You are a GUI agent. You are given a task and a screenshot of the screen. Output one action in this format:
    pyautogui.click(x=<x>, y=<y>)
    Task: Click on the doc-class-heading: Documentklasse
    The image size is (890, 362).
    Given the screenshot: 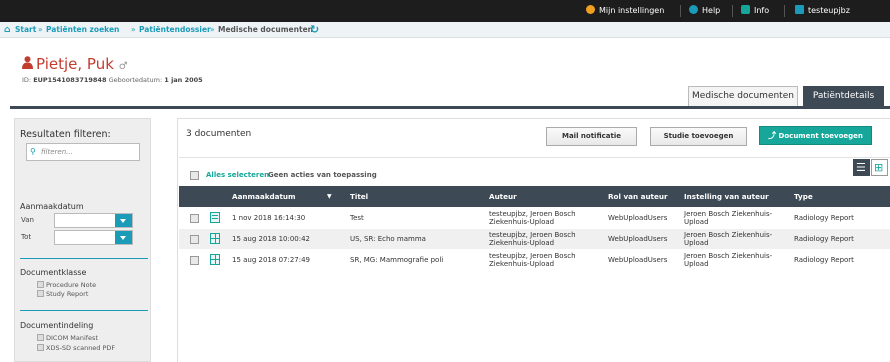 What is the action you would take?
    pyautogui.click(x=53, y=272)
    